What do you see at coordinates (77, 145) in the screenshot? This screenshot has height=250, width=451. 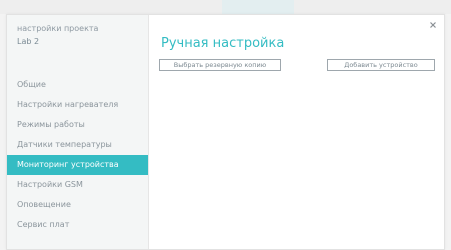 I see `sidebar-item-temperature-sensors: Датчики температуры` at bounding box center [77, 145].